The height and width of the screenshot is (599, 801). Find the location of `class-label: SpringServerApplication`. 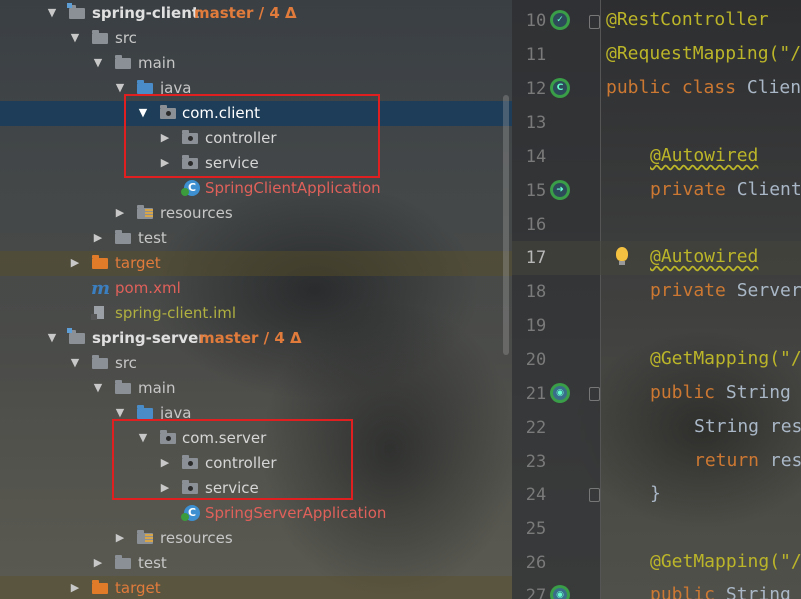

class-label: SpringServerApplication is located at coordinates (296, 513).